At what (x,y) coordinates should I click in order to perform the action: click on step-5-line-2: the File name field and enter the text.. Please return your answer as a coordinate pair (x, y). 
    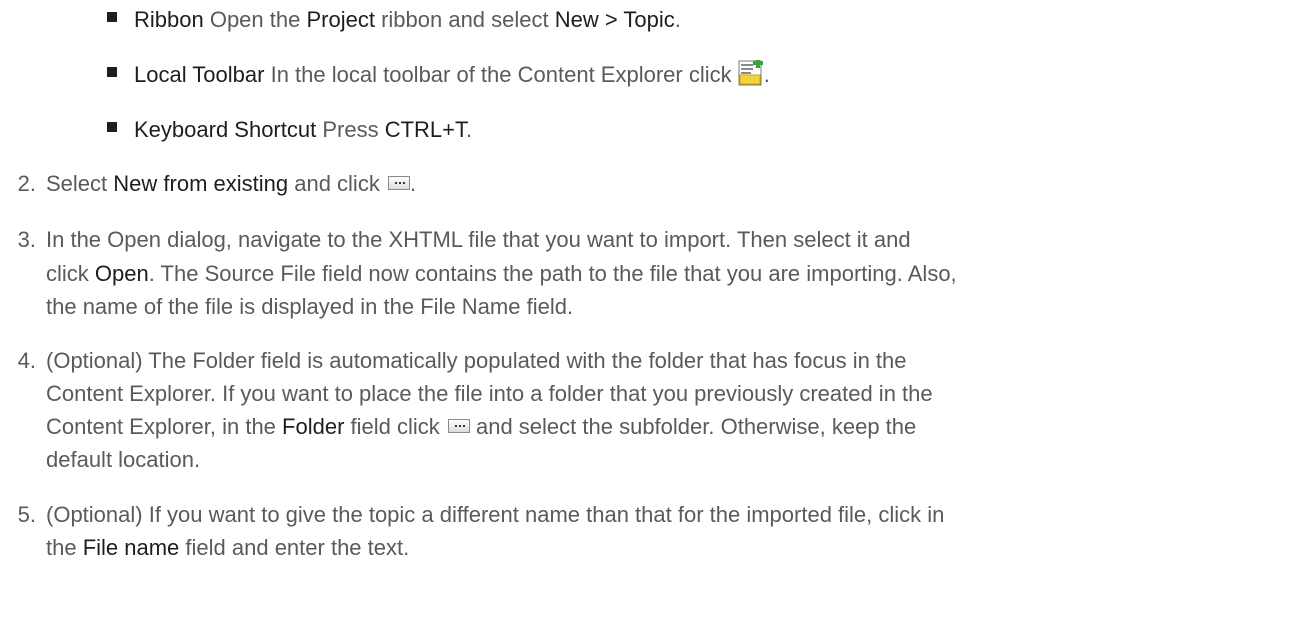
    Looking at the image, I should click on (228, 547).